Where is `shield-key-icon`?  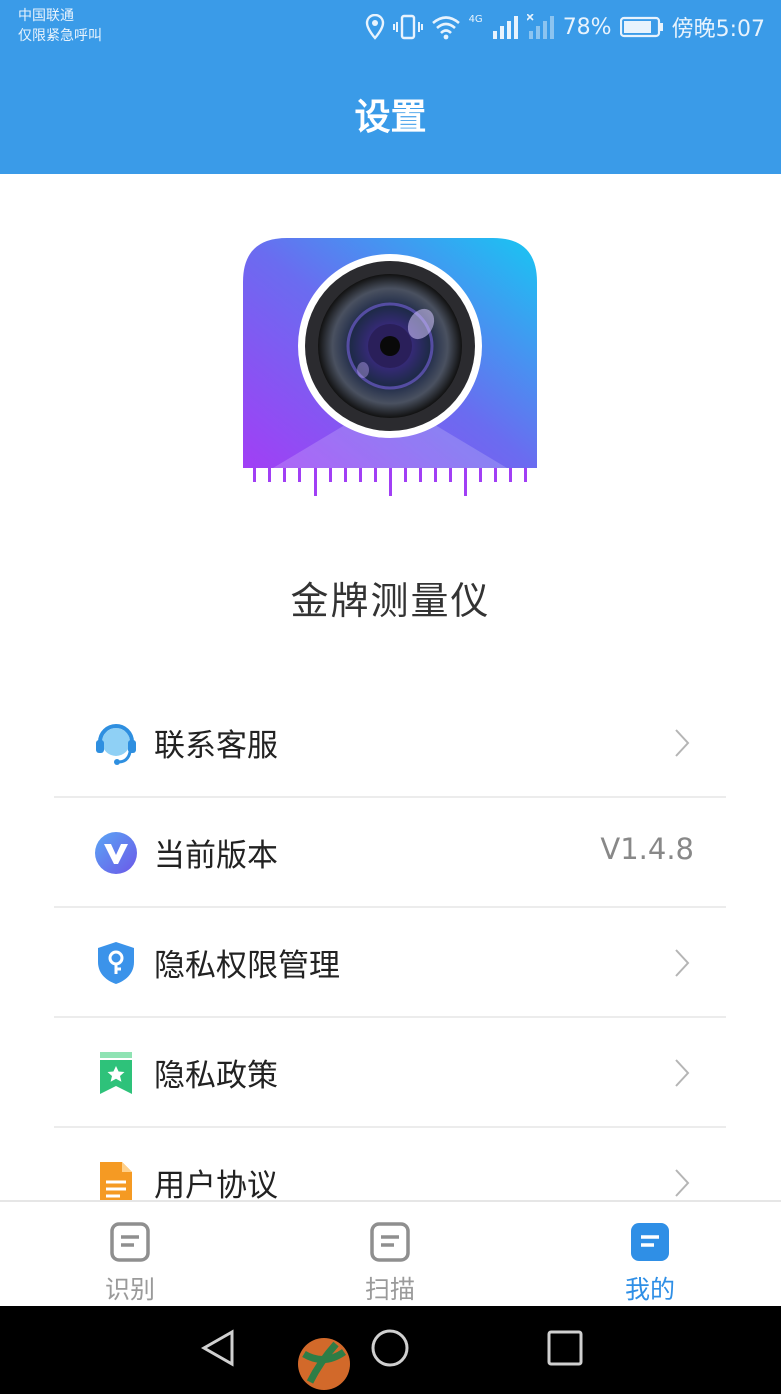
shield-key-icon is located at coordinates (116, 963).